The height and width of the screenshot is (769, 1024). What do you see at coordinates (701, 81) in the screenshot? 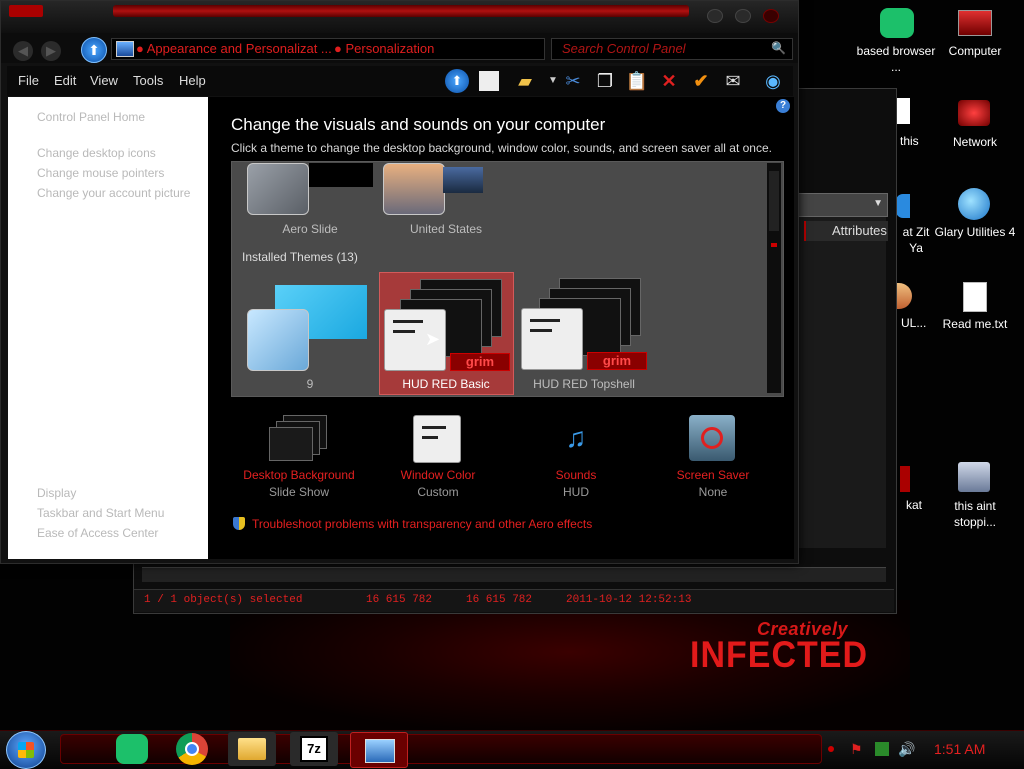
I see `checkmark-icon: ✔` at bounding box center [701, 81].